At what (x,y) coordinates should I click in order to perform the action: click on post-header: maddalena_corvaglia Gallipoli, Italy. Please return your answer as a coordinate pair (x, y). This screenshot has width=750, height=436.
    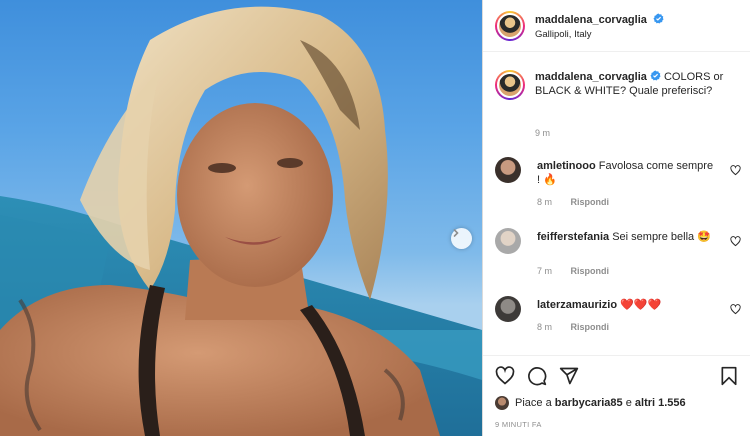
    Looking at the image, I should click on (616, 26).